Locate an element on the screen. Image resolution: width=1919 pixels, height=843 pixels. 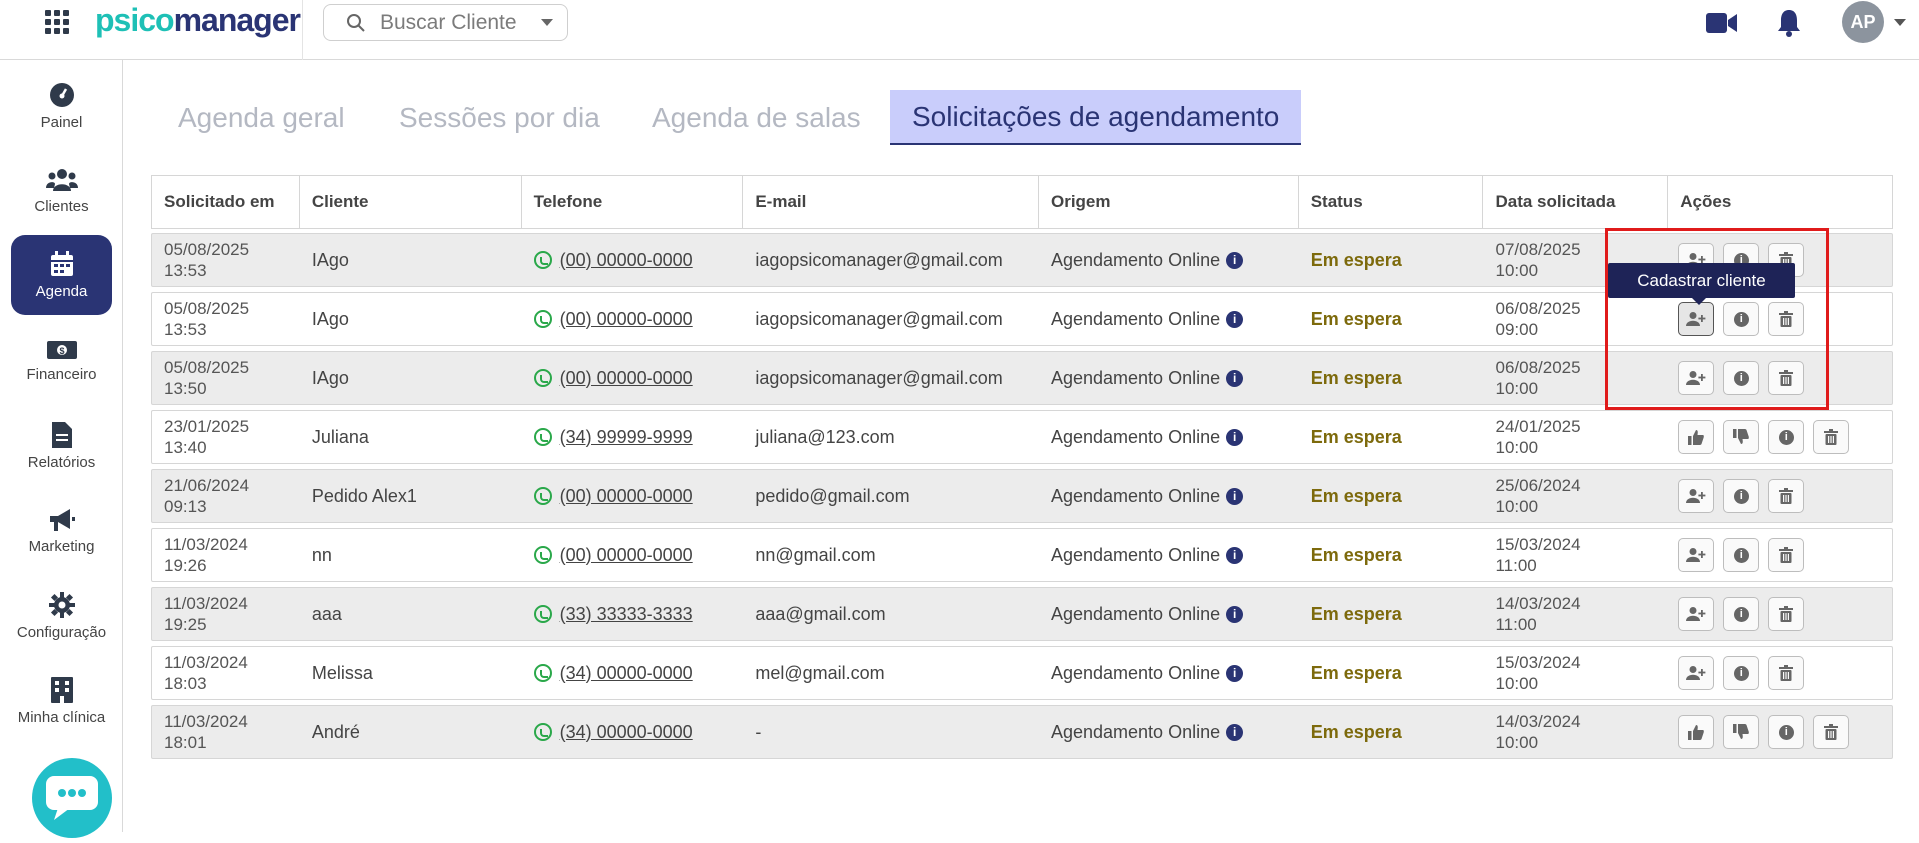
requested-at-cell: 11/03/2024 19:26 is located at coordinates (226, 555).